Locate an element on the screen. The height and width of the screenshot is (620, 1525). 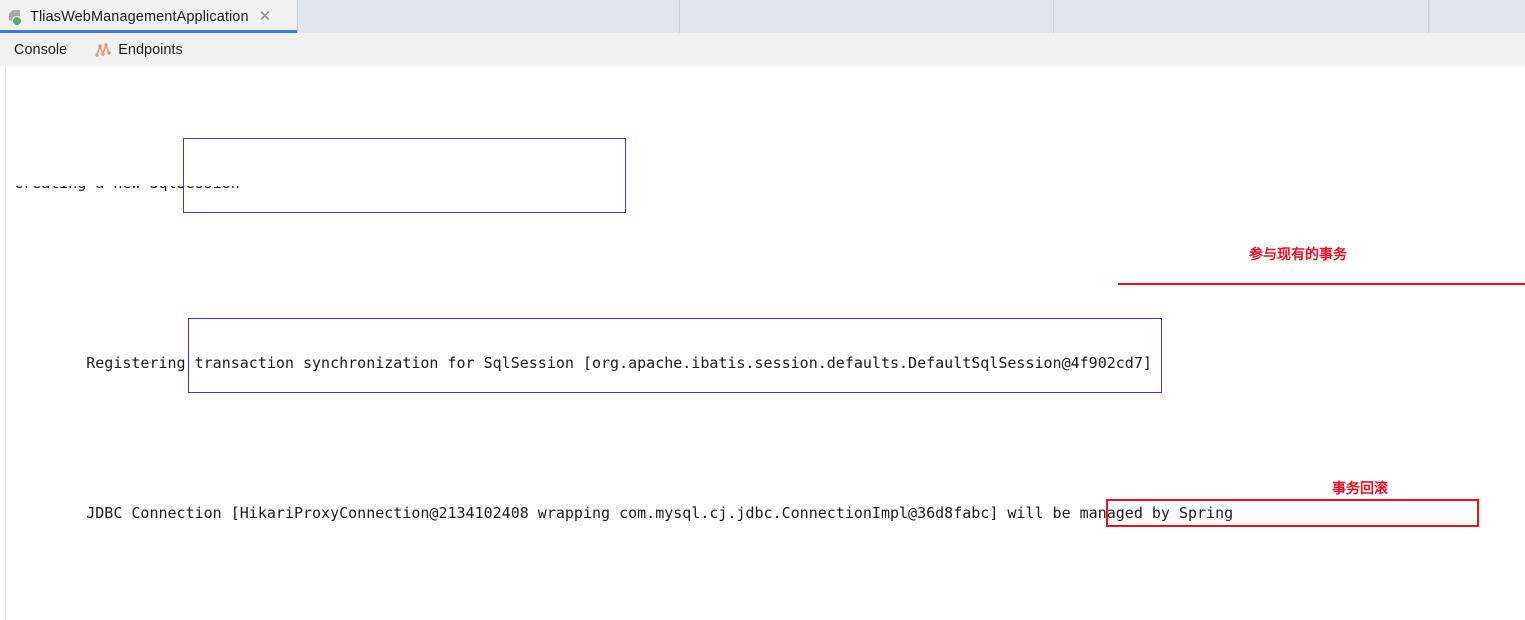
endpoints-graph-icon is located at coordinates (103, 49).